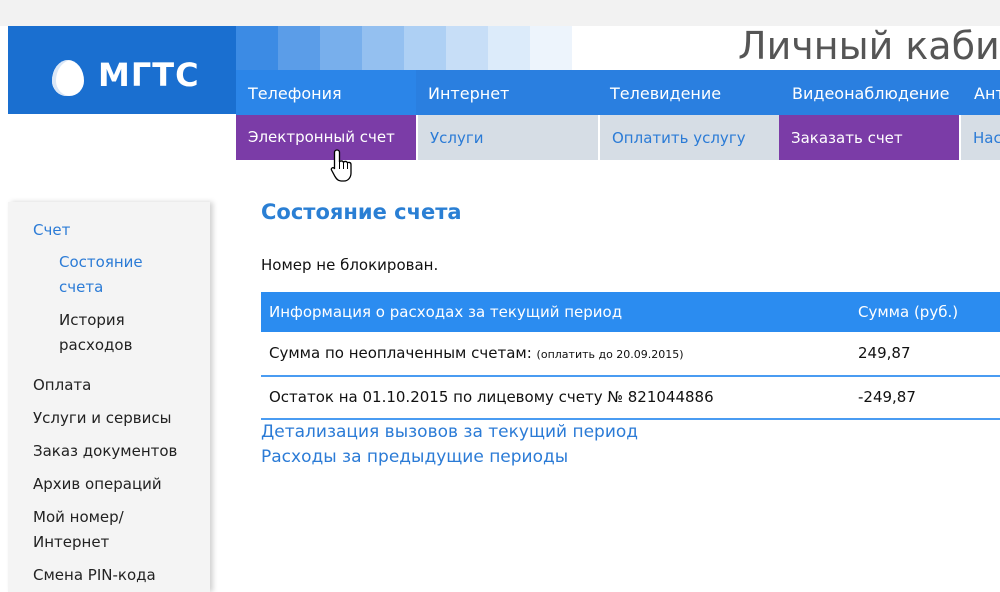 The height and width of the screenshot is (592, 1000). I want to click on sidebar-item-operations-archive: Архив операций, so click(97, 484).